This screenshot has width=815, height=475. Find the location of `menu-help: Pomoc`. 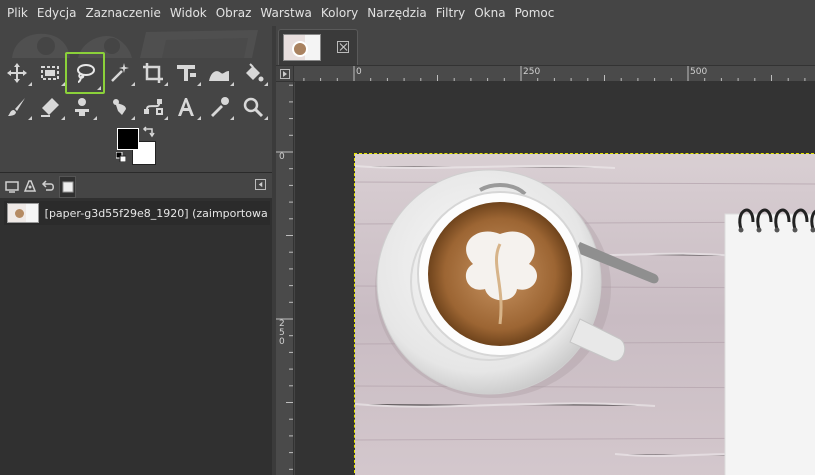

menu-help: Pomoc is located at coordinates (535, 13).